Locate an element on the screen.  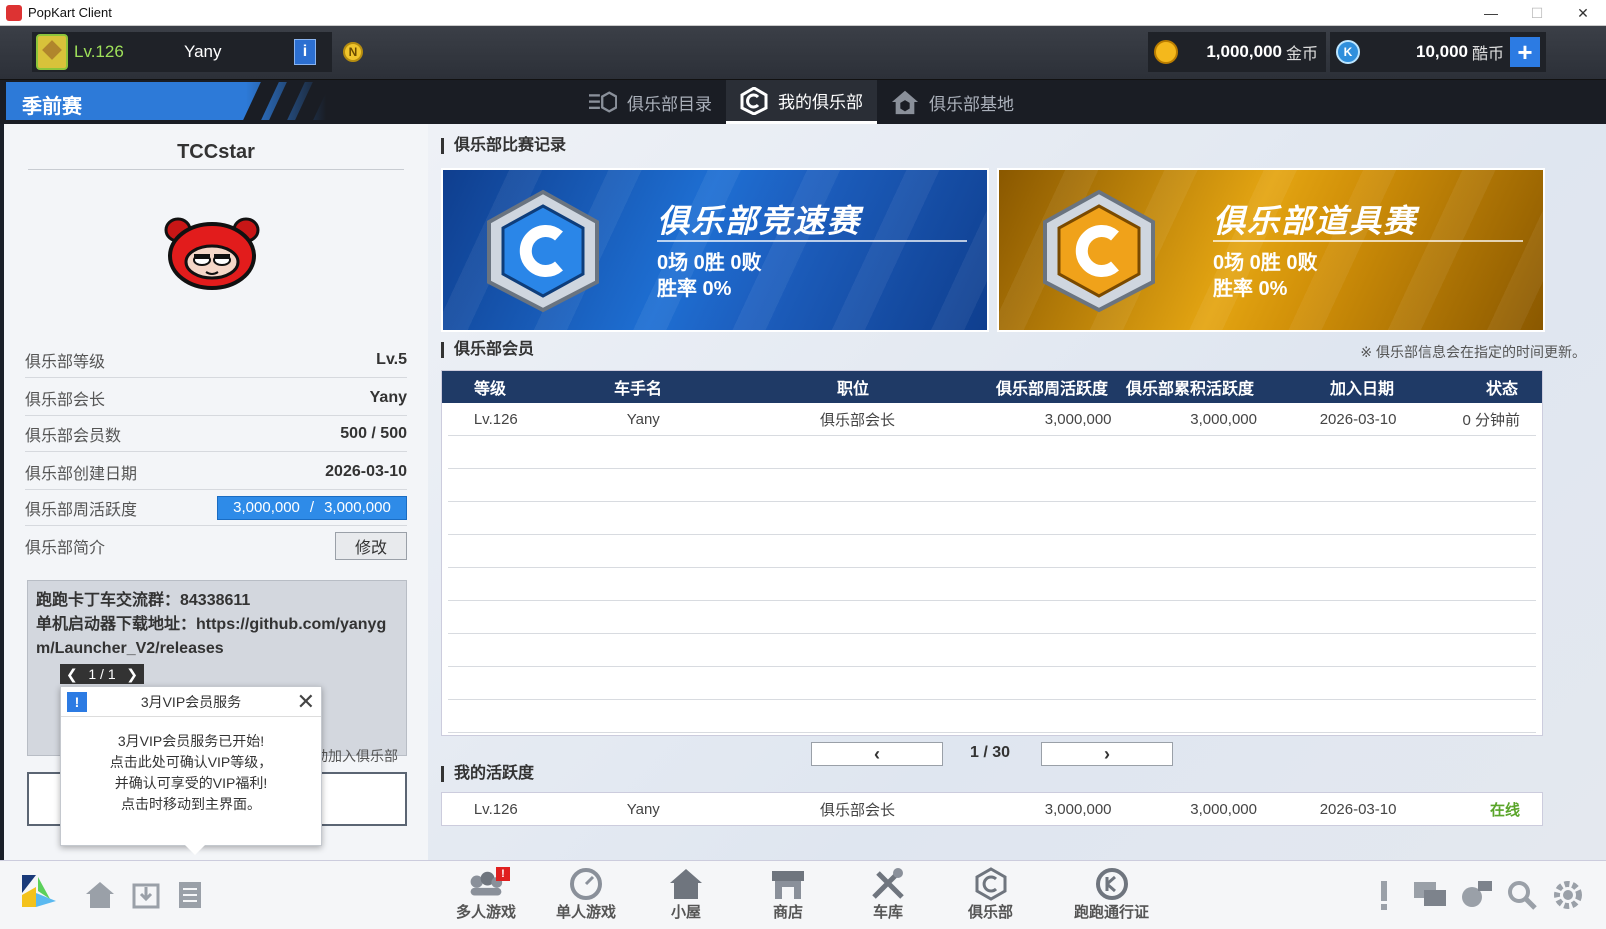
col-position: 职位 is located at coordinates (853, 387).